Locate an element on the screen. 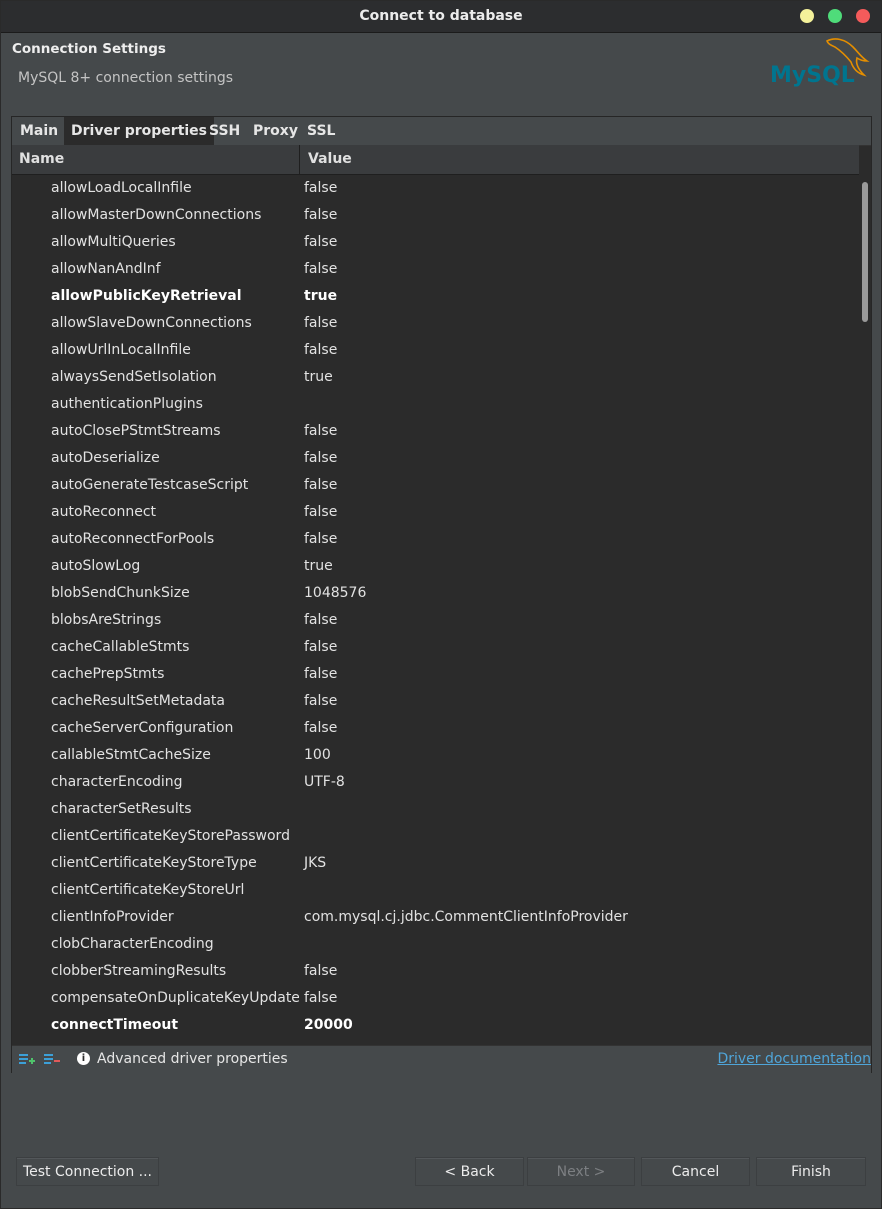 Image resolution: width=882 pixels, height=1209 pixels. maximize-button is located at coordinates (835, 16).